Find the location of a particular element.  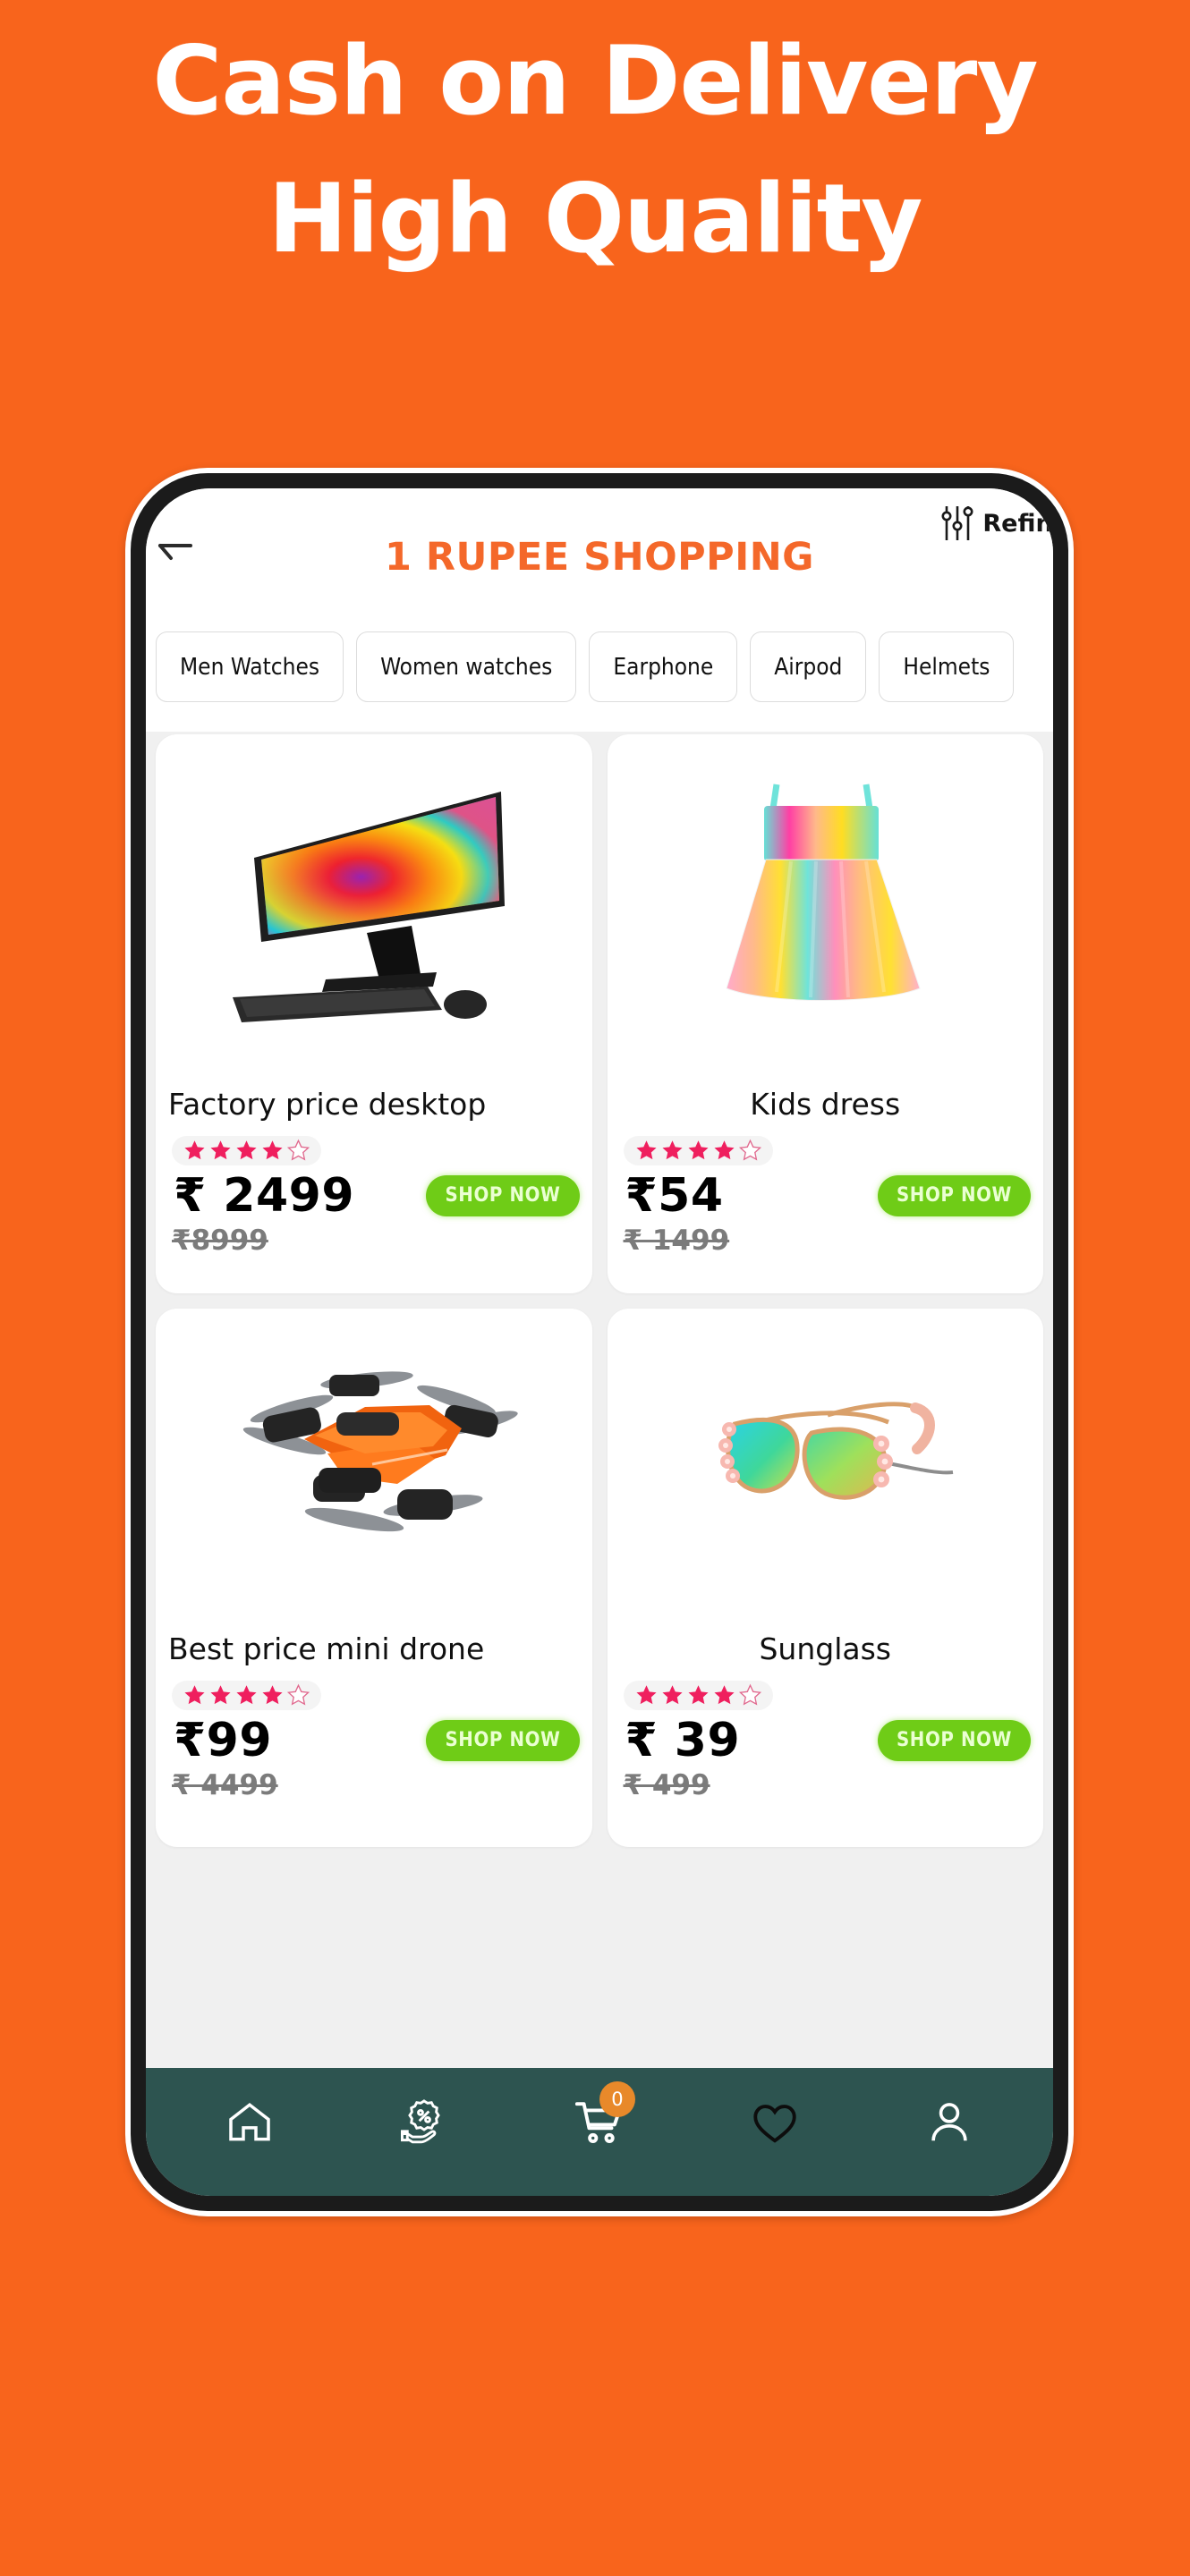

nav-item-wishlist is located at coordinates (774, 2122).